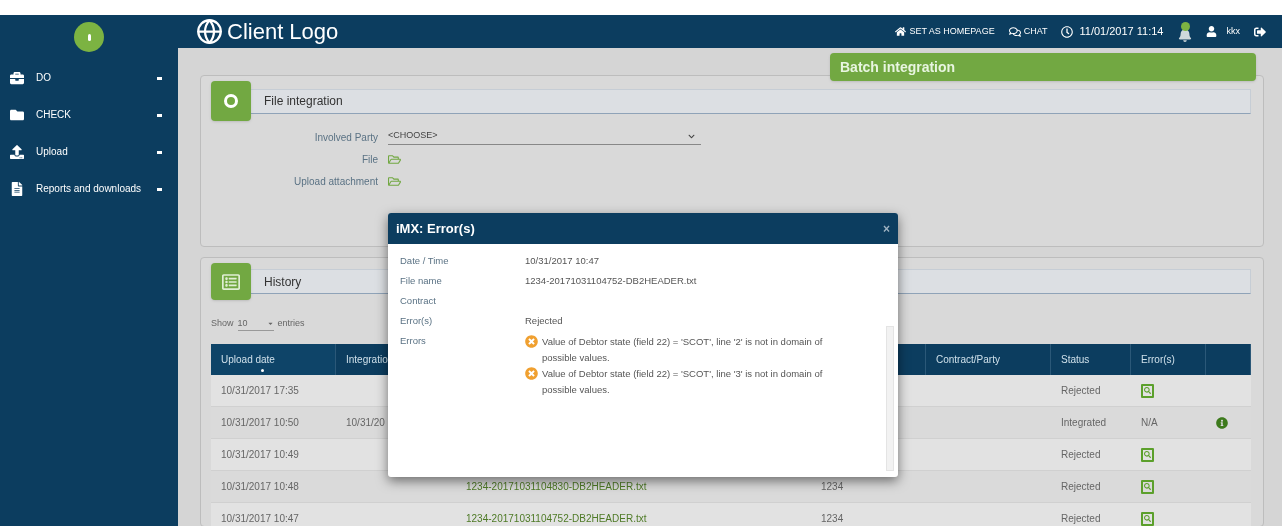 The image size is (1282, 526). Describe the element at coordinates (1149, 422) in the screenshot. I see `table-cell: N/A` at that location.